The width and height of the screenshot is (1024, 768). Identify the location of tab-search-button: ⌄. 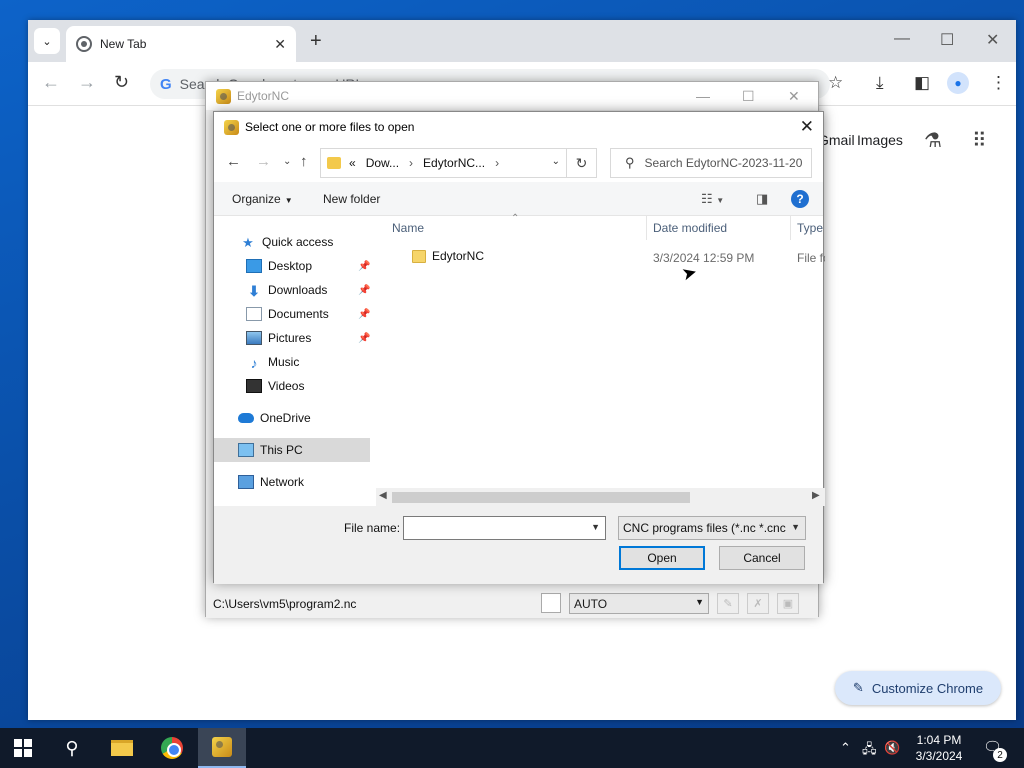
(47, 41).